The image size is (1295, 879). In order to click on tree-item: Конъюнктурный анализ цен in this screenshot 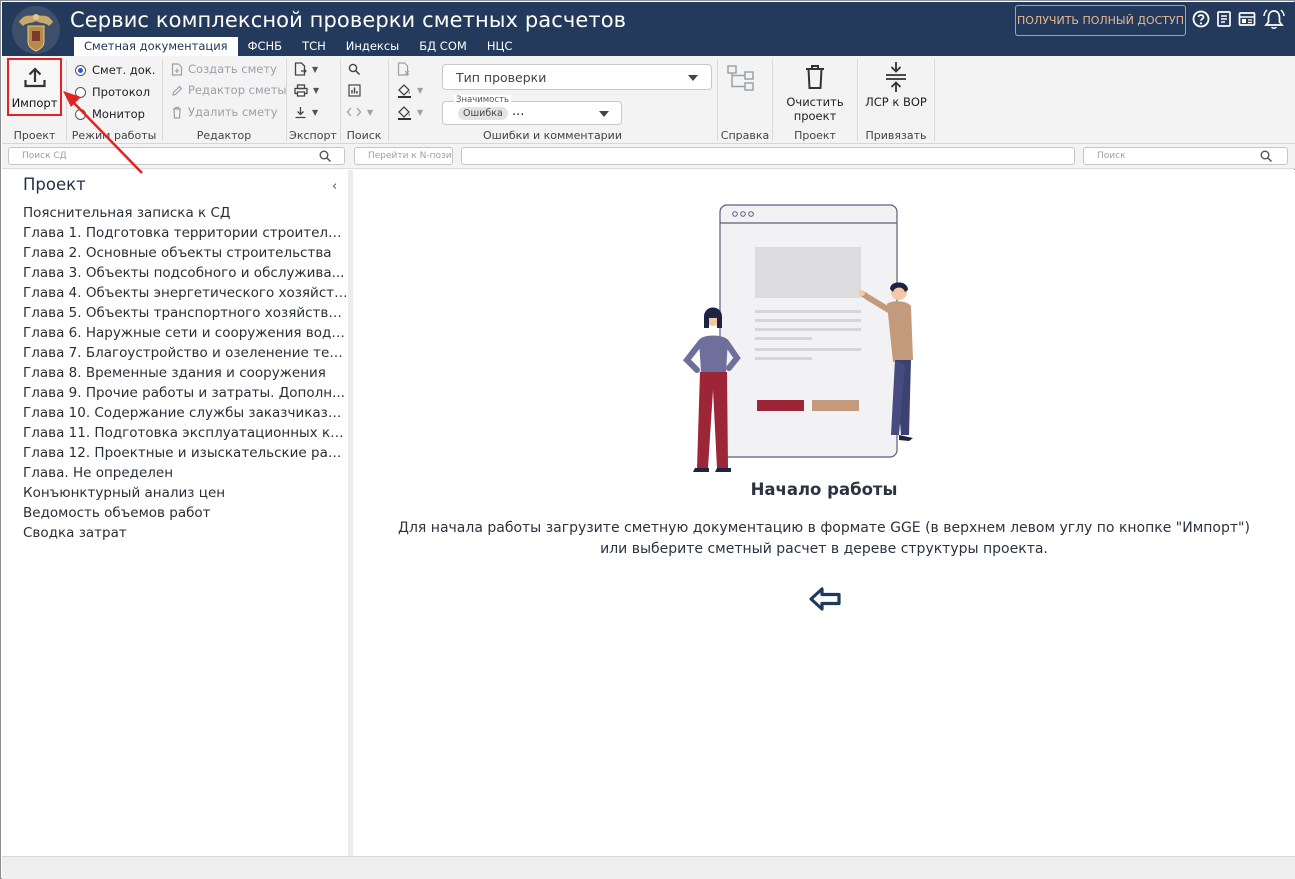, I will do `click(186, 493)`.